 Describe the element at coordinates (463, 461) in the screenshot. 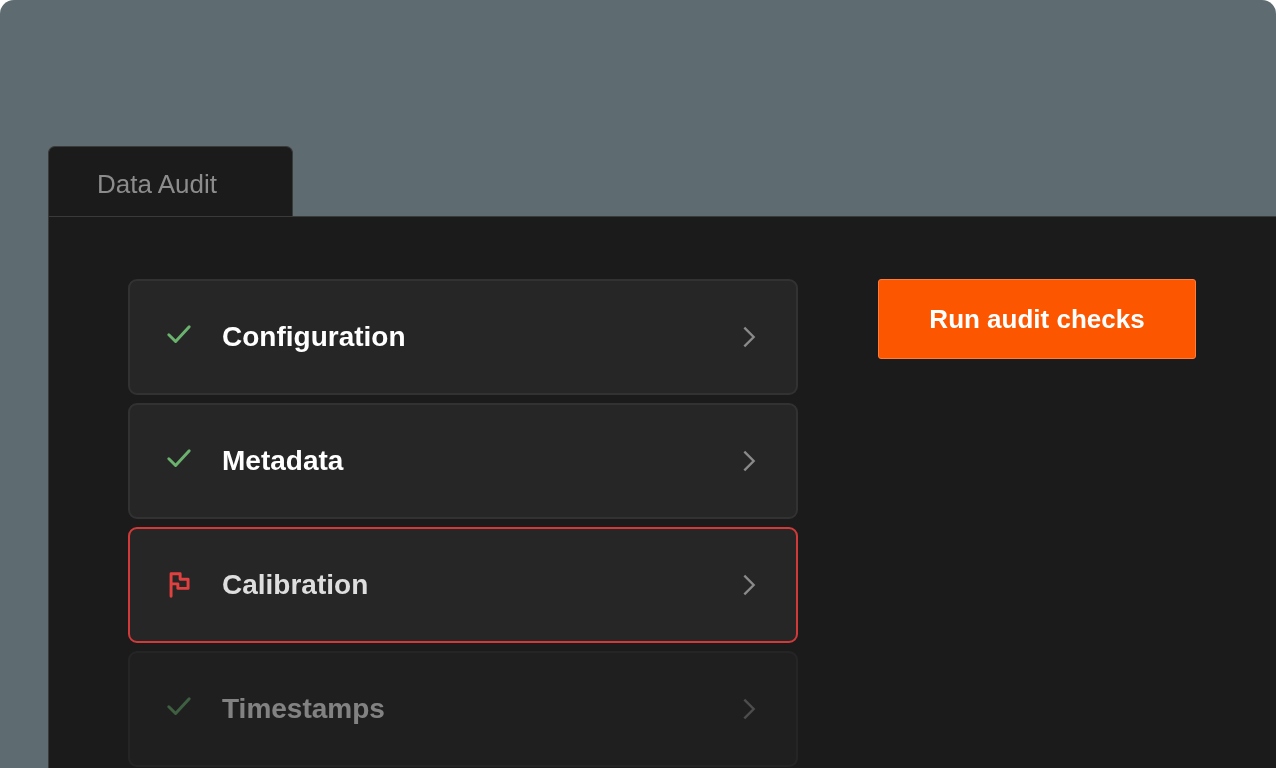

I see `check-item: Metadata` at that location.